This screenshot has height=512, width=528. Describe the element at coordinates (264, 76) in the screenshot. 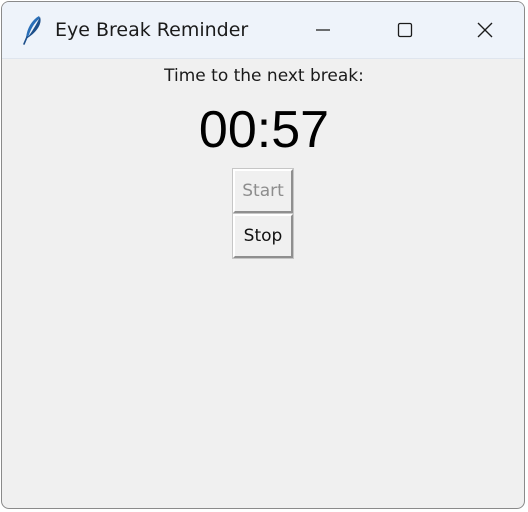

I see `next-break-label: Time to the next break:` at that location.